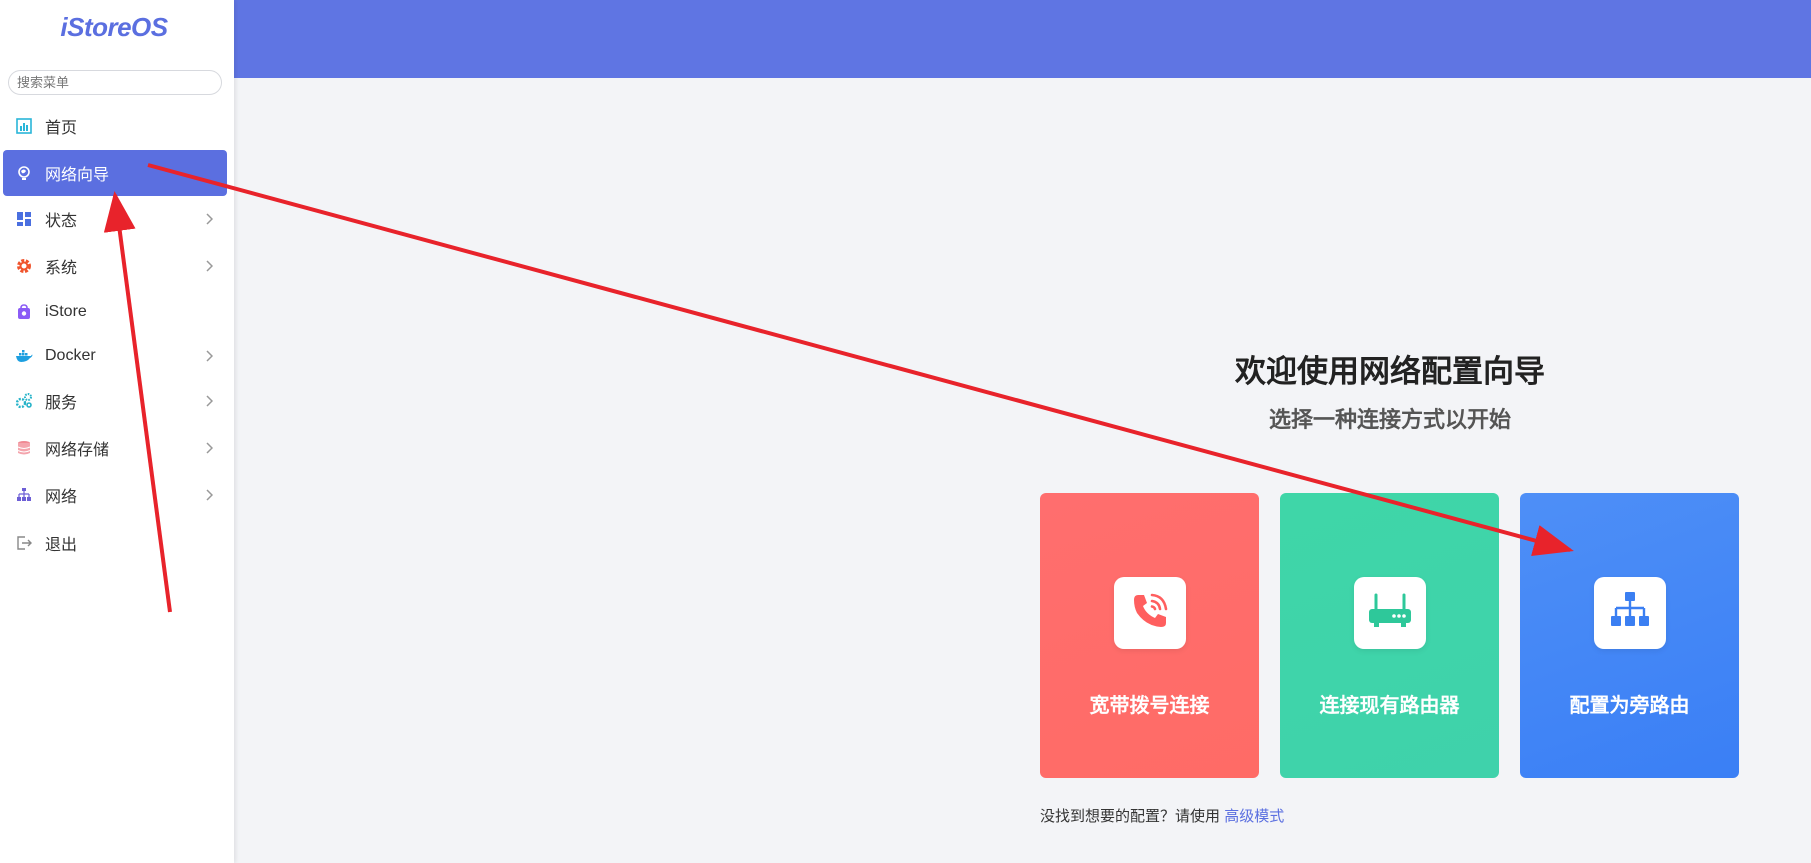 Image resolution: width=1811 pixels, height=863 pixels. I want to click on store-bag-icon, so click(24, 312).